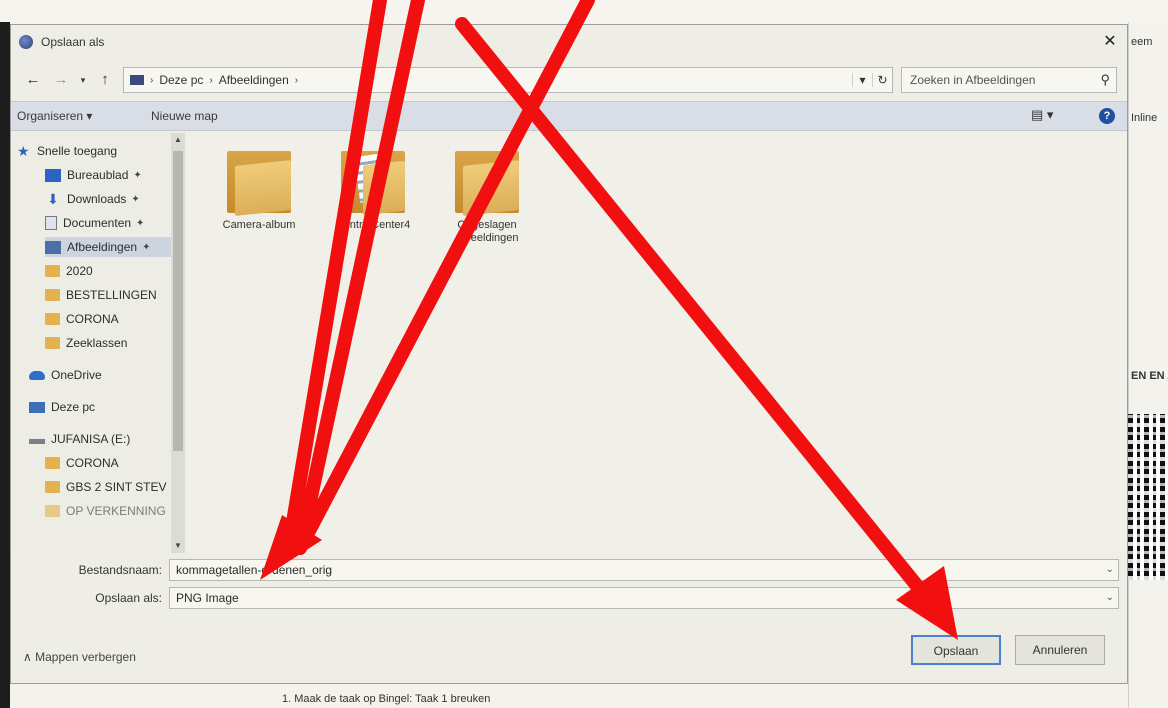  Describe the element at coordinates (862, 80) in the screenshot. I see `address-dropdown-icon: ▾` at that location.